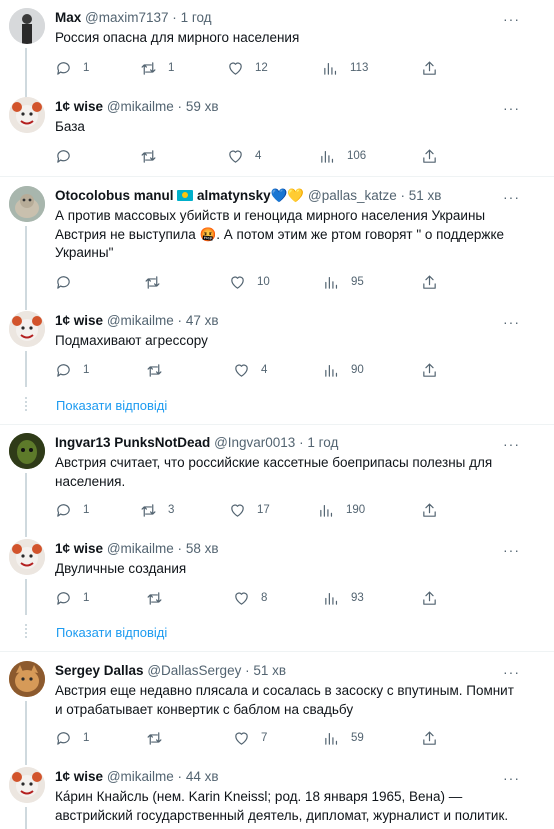 The width and height of the screenshot is (554, 829). I want to click on timestamp: 58 хв, so click(202, 548).